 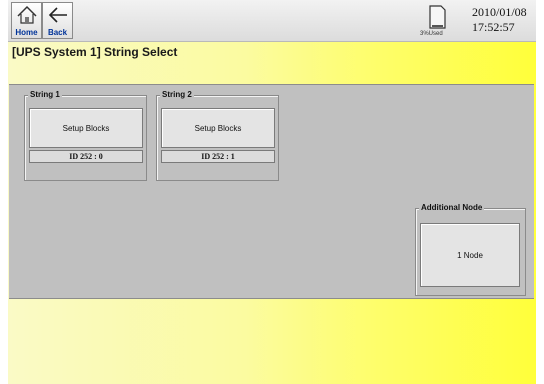 I want to click on string-1-id: ID 252 : 0, so click(x=86, y=156).